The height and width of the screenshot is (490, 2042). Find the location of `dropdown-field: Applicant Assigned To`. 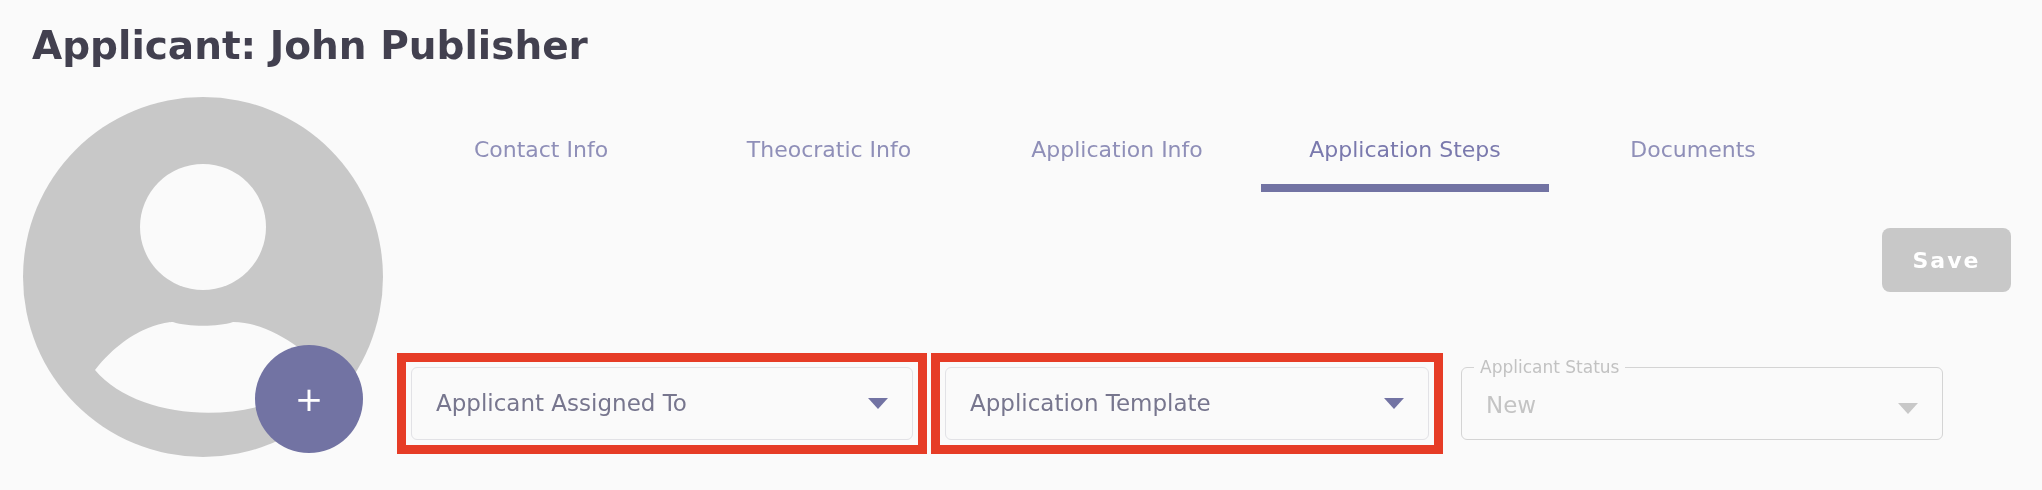

dropdown-field: Applicant Assigned To is located at coordinates (662, 403).